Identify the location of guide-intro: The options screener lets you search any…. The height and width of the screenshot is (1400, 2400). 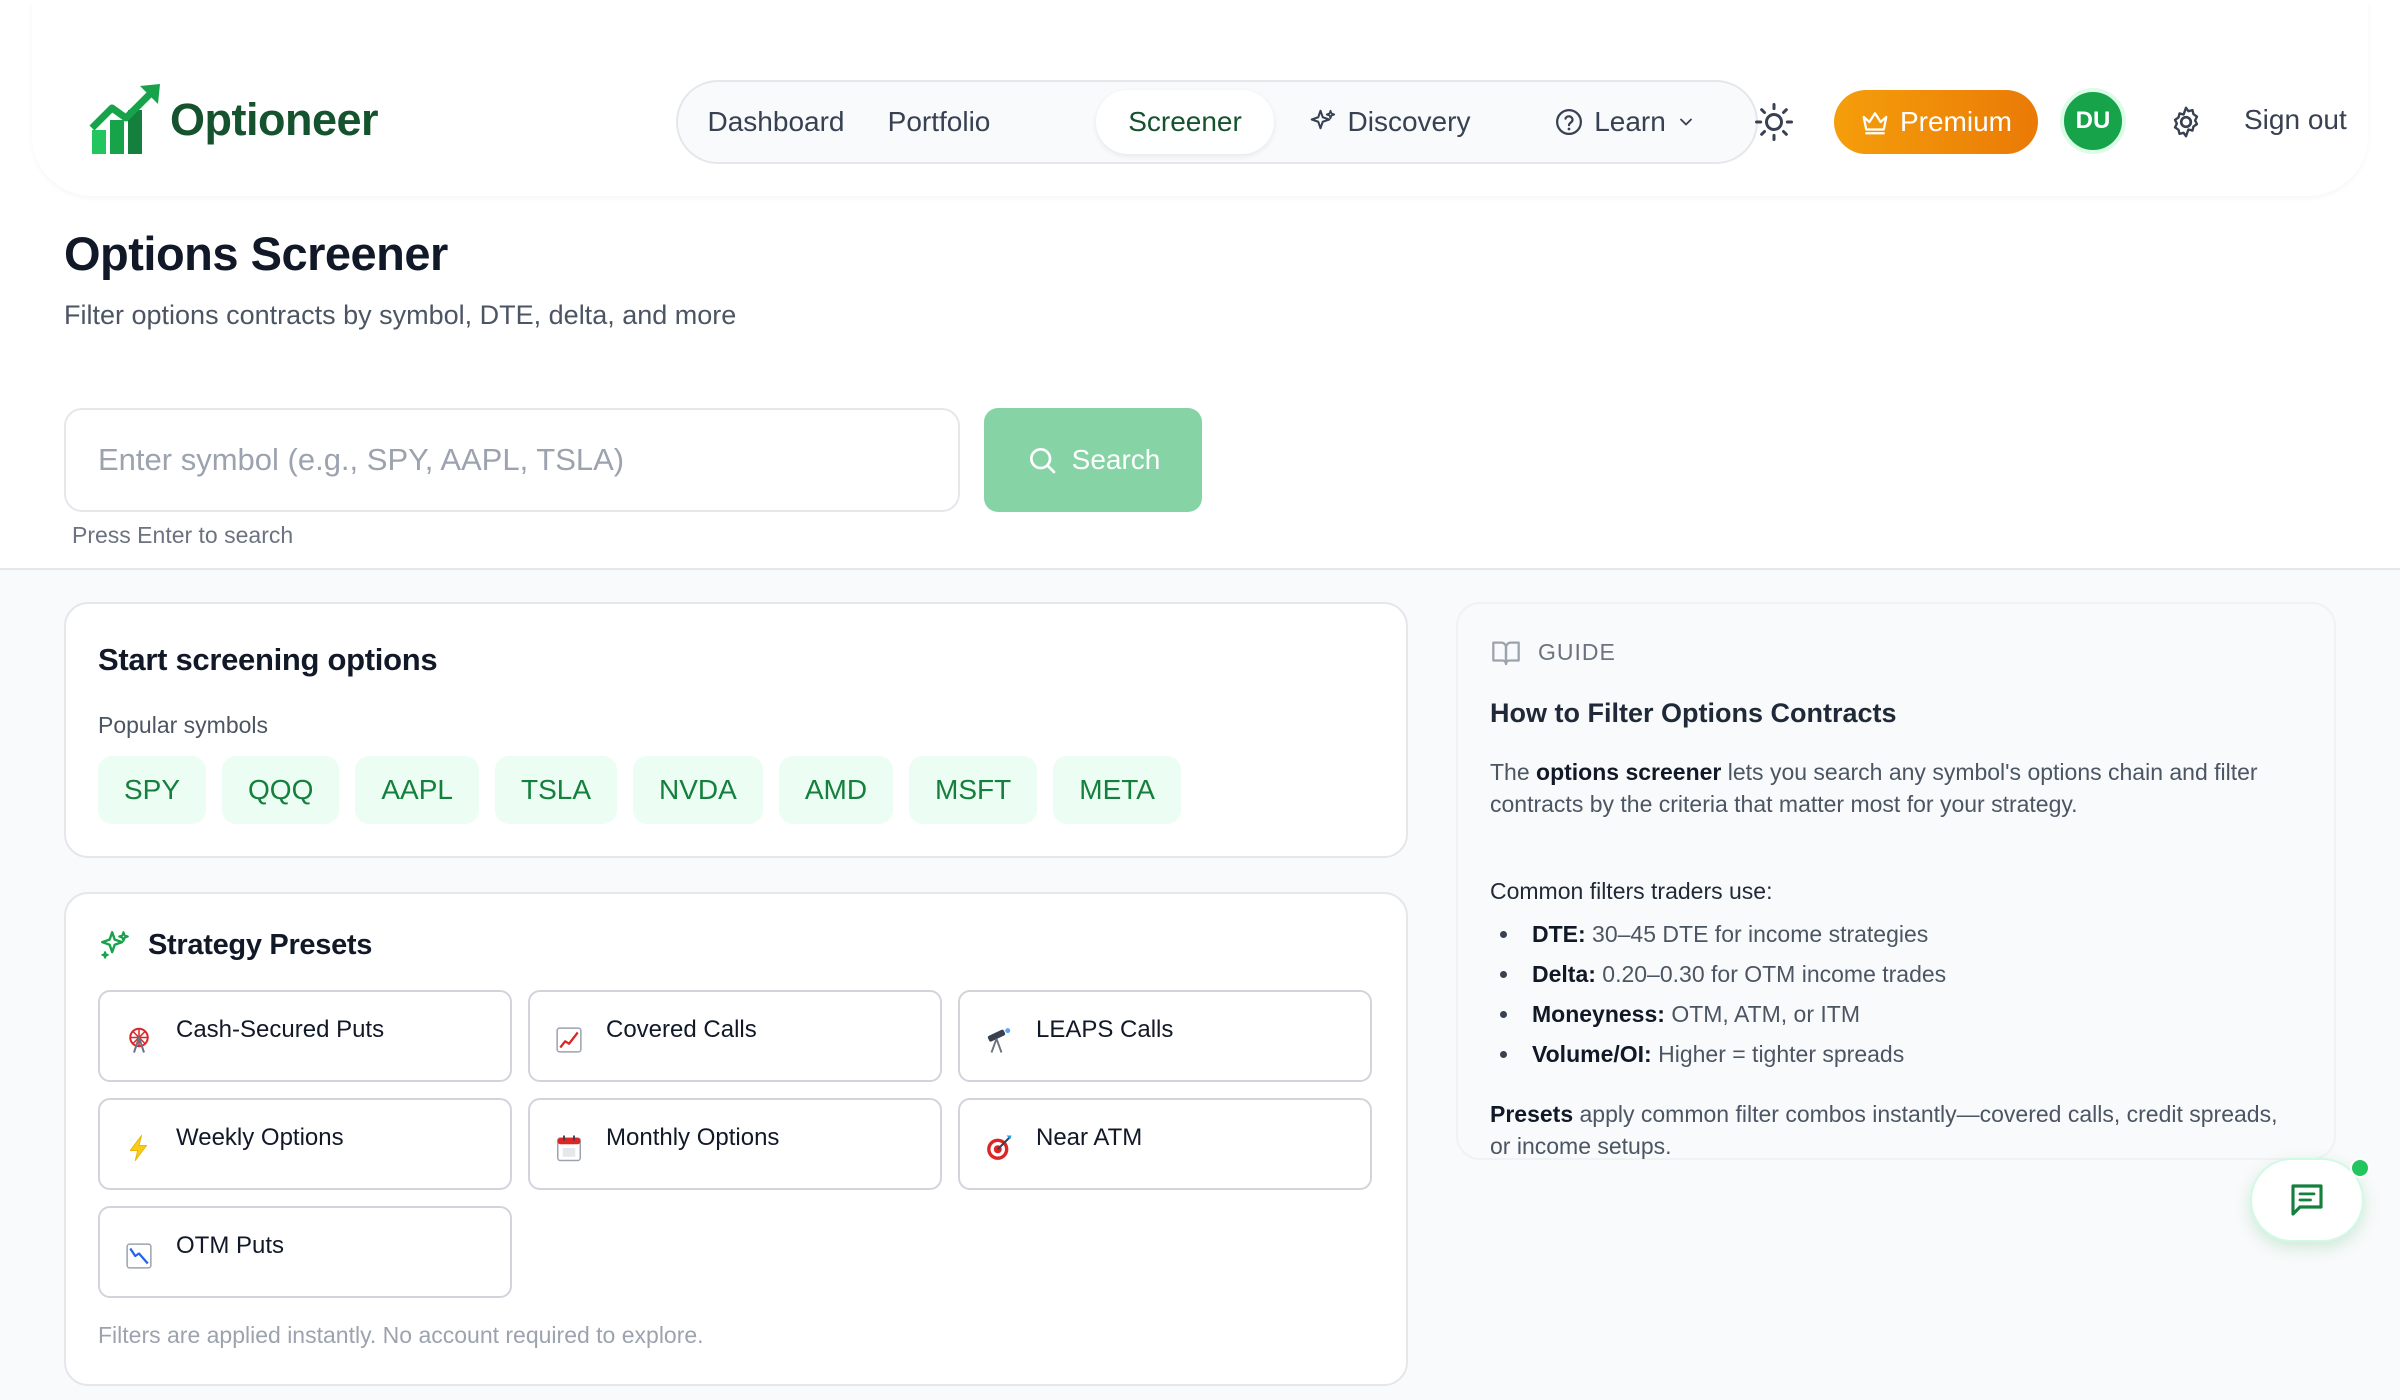
(1874, 788).